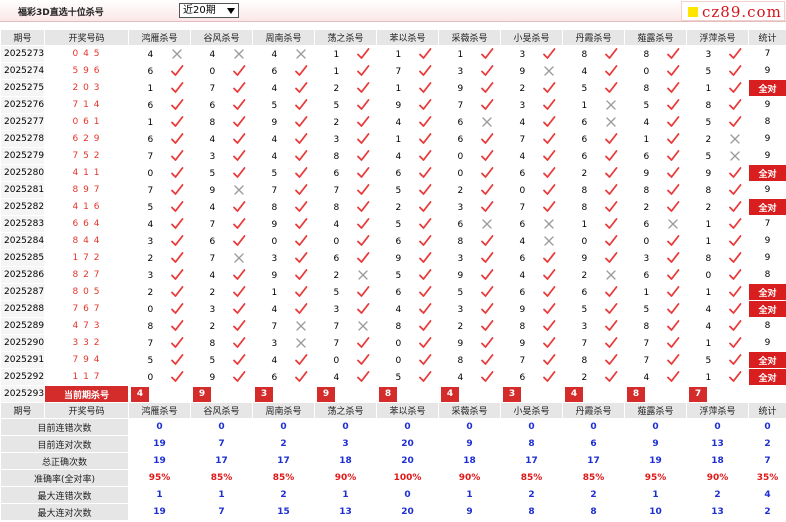 The height and width of the screenshot is (522, 786). Describe the element at coordinates (717, 394) in the screenshot. I see `current-kill-cell: 7` at that location.